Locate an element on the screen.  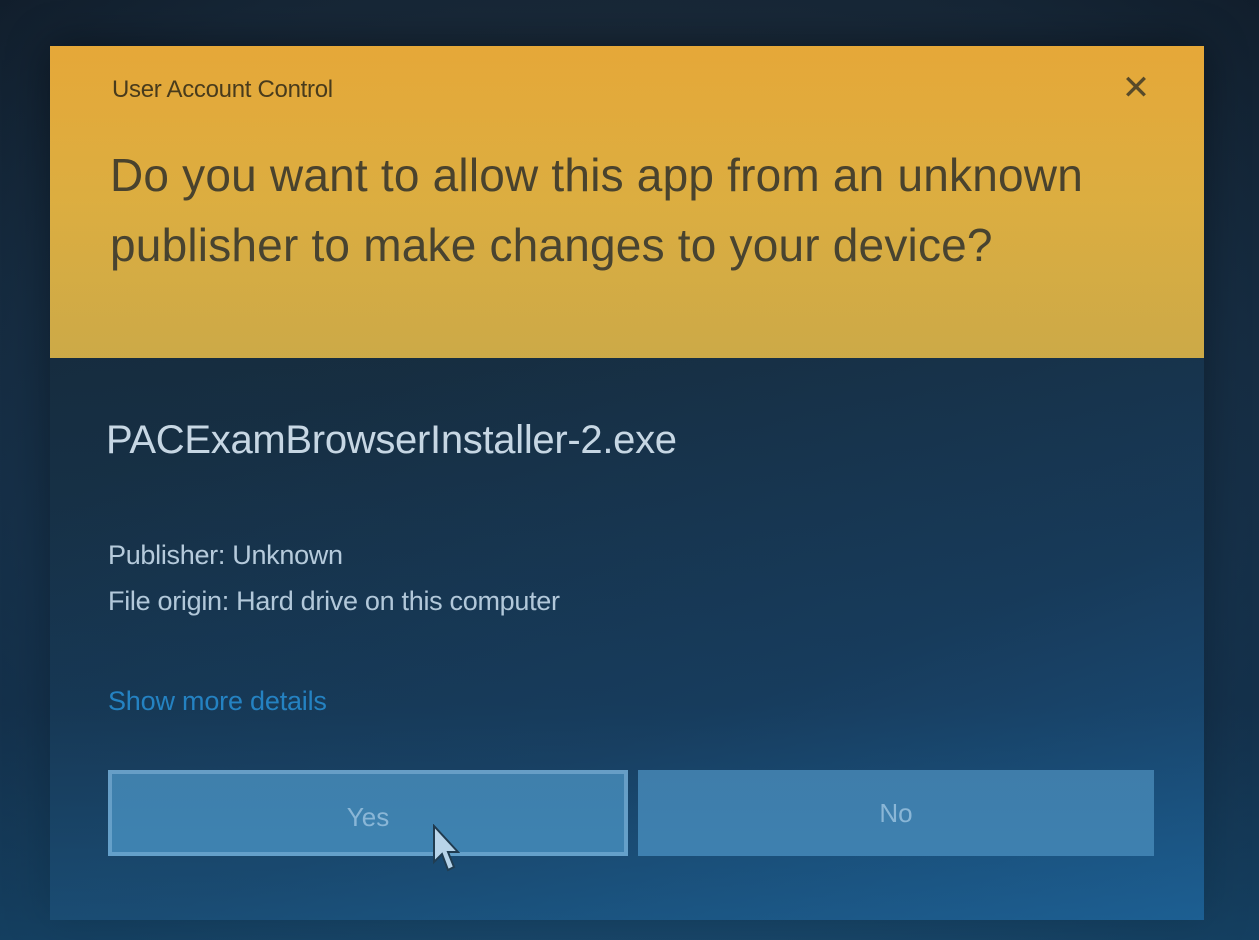
yes-button: Yes is located at coordinates (368, 813).